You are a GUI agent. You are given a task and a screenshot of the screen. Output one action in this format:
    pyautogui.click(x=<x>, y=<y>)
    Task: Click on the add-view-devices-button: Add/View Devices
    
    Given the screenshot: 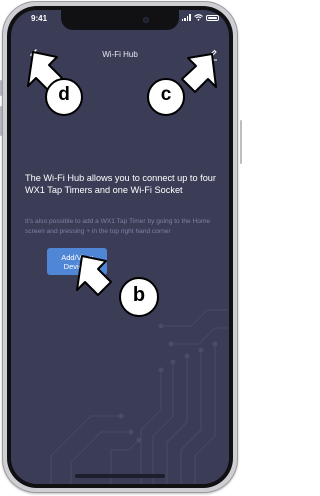 What is the action you would take?
    pyautogui.click(x=77, y=261)
    